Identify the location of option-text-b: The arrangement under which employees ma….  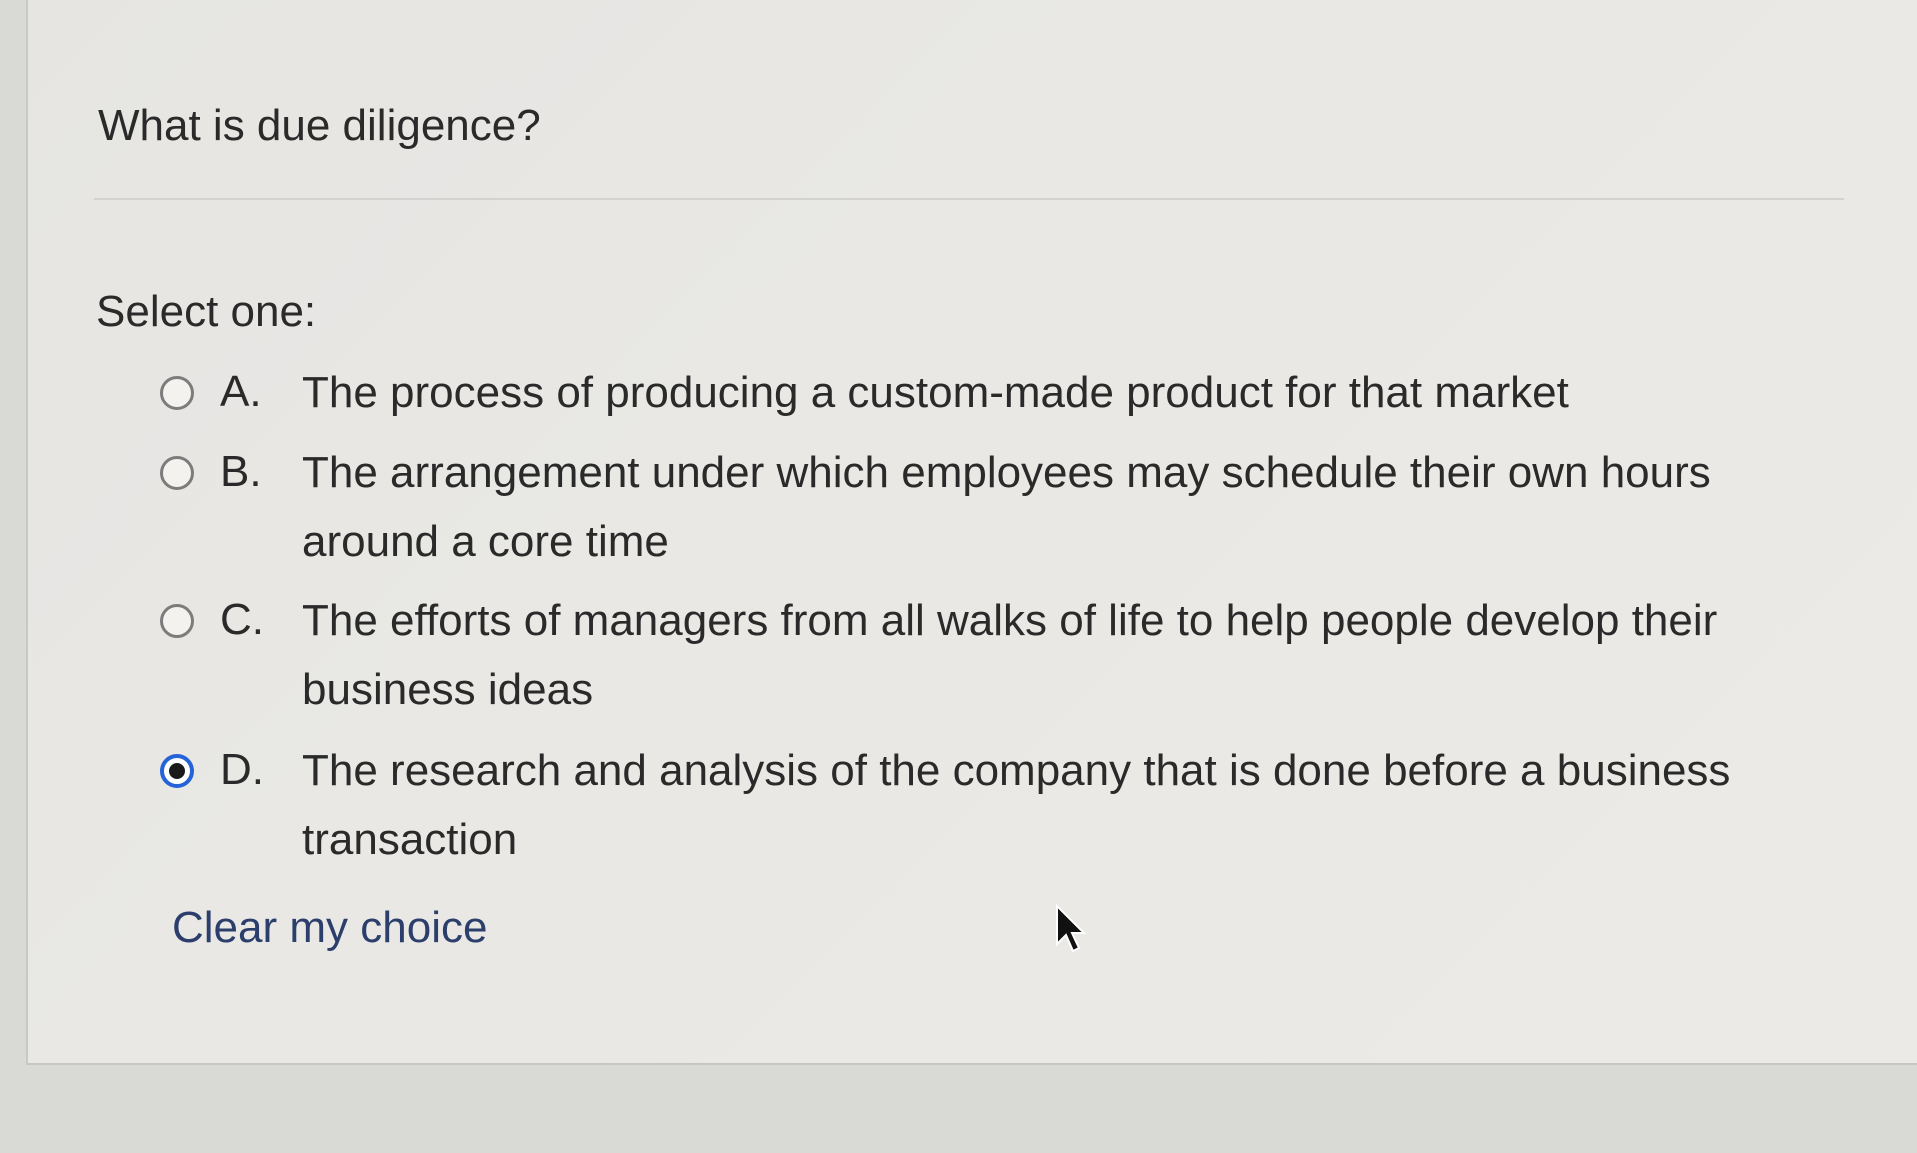
(1006, 507).